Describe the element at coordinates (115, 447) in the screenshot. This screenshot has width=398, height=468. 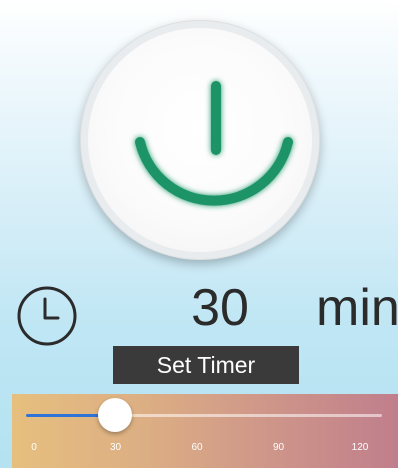
I see `slider-tick-label: 30` at that location.